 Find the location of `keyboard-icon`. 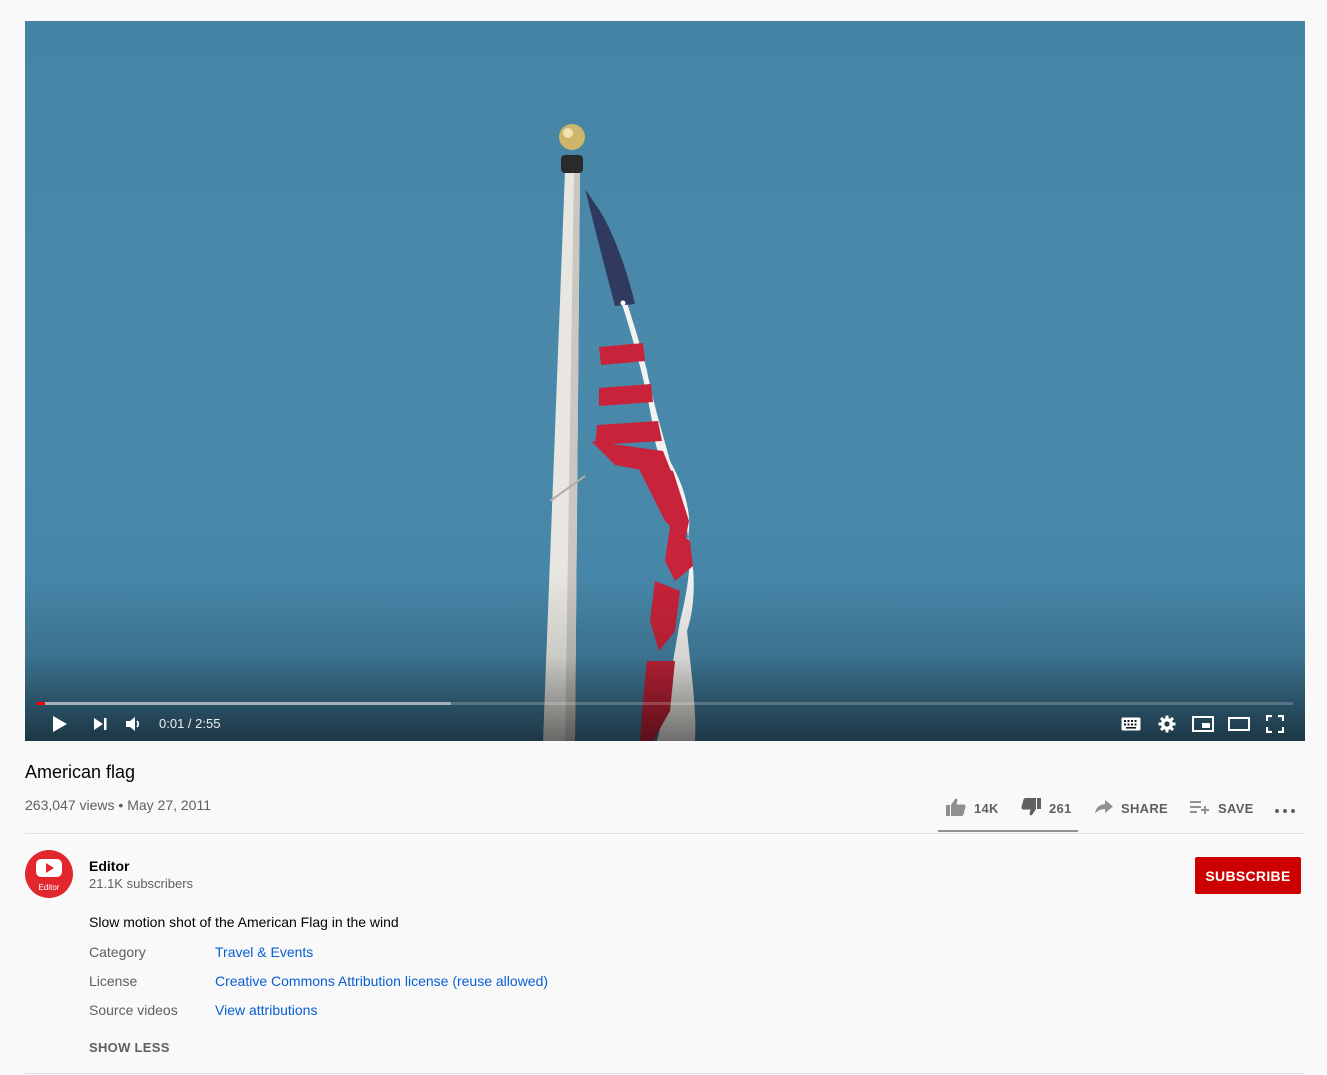

keyboard-icon is located at coordinates (1131, 724).